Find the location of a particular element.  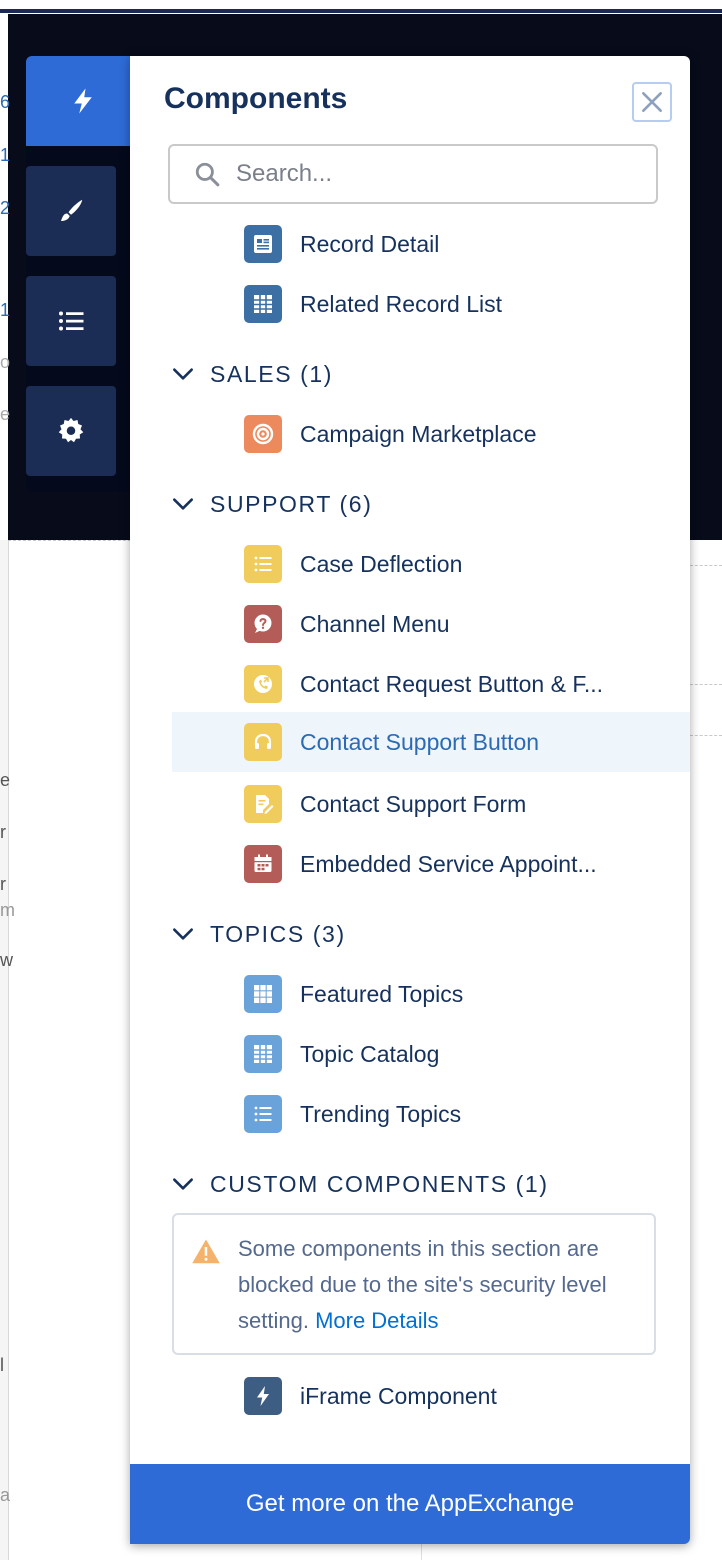

component-item-campaign-marketplace: Campaign Marketplace is located at coordinates (410, 434).